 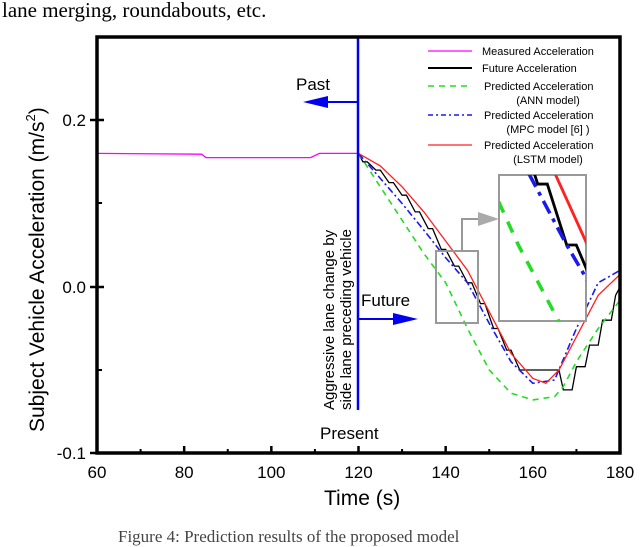 I want to click on y-axis-label-sup: 2, so click(x=30, y=117).